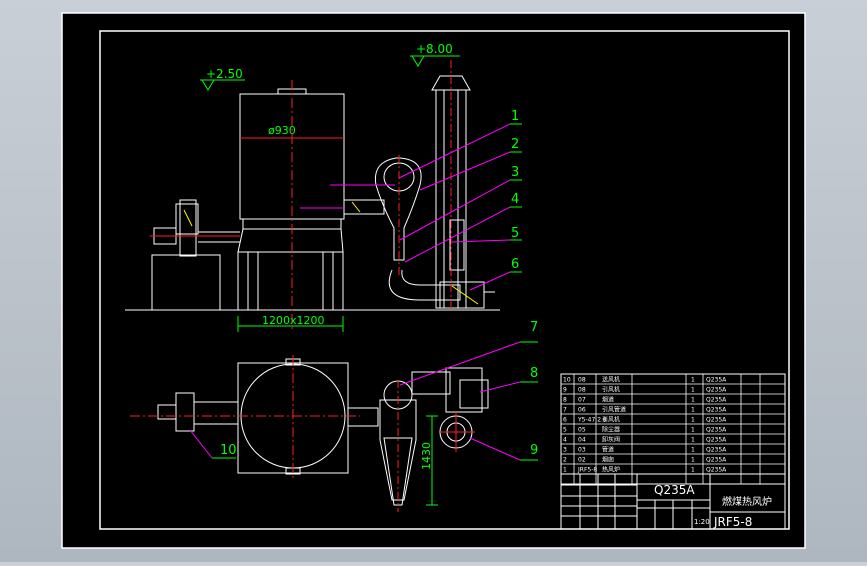 The height and width of the screenshot is (566, 867). I want to click on parts-list-cell: 除尘器, so click(611, 430).